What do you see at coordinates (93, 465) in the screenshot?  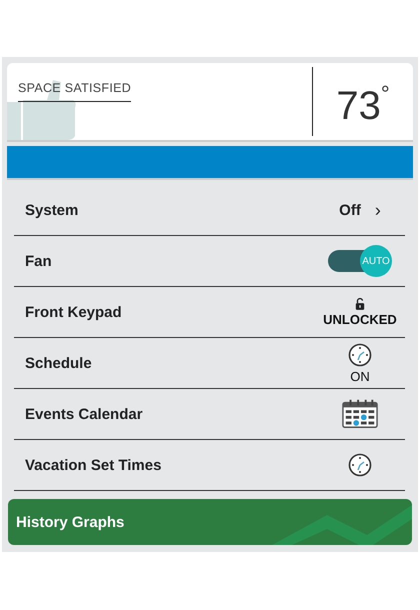 I see `row-label: Vacation Set Times` at bounding box center [93, 465].